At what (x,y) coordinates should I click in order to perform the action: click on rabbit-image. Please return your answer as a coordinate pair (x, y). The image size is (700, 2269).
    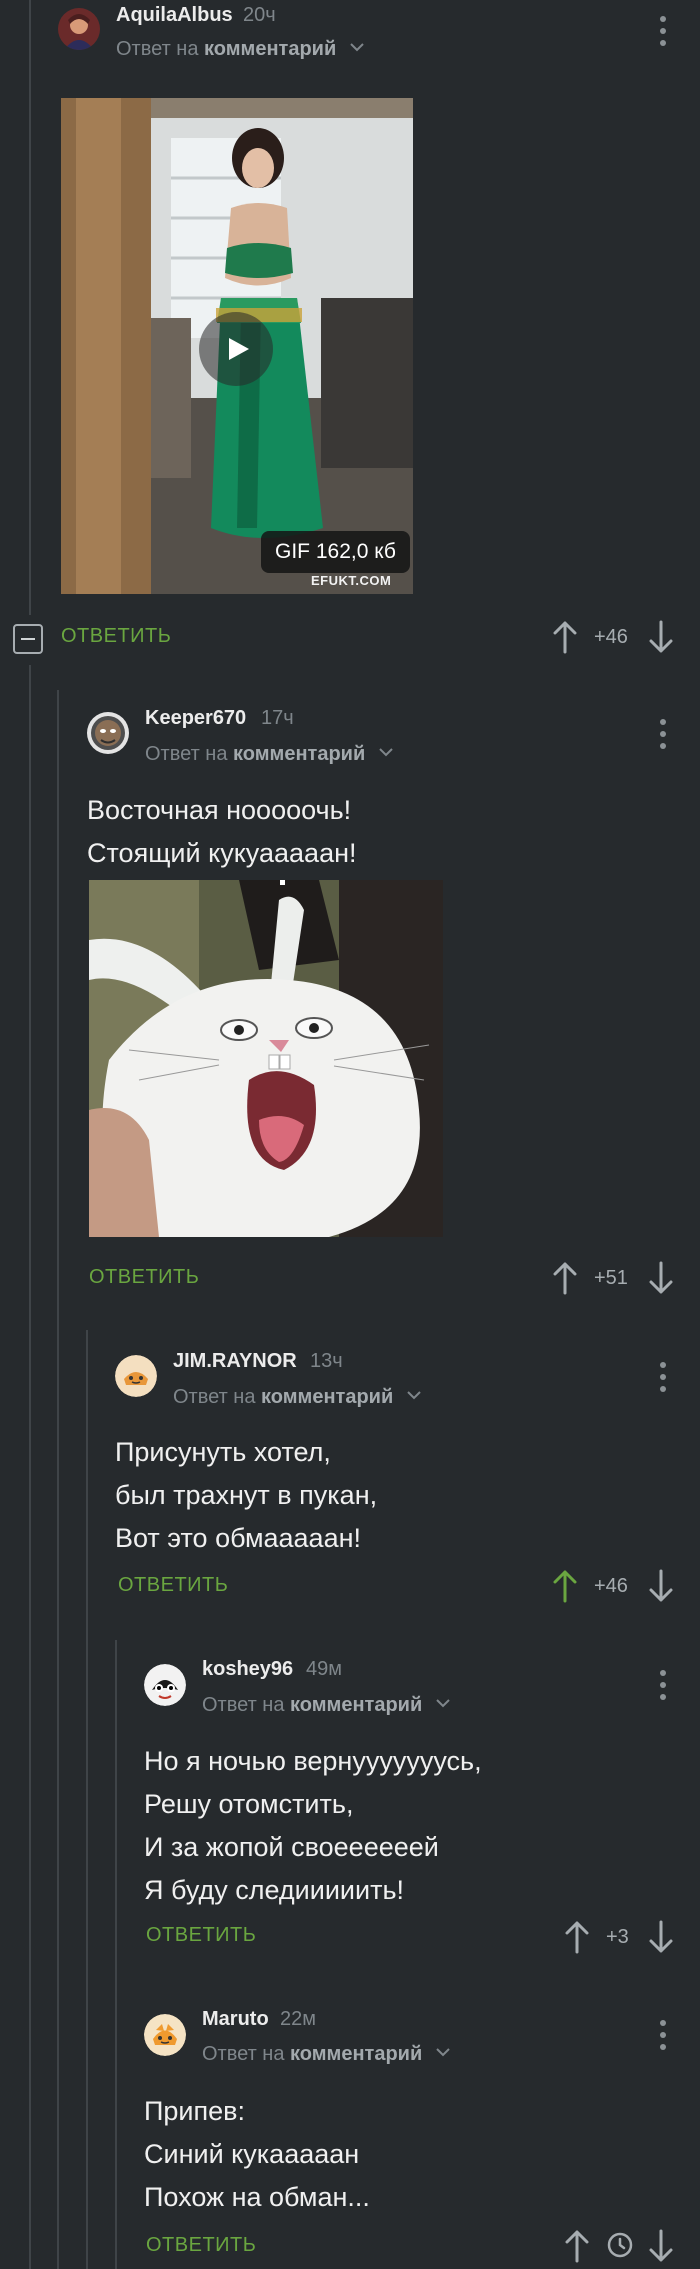
    Looking at the image, I should click on (266, 1058).